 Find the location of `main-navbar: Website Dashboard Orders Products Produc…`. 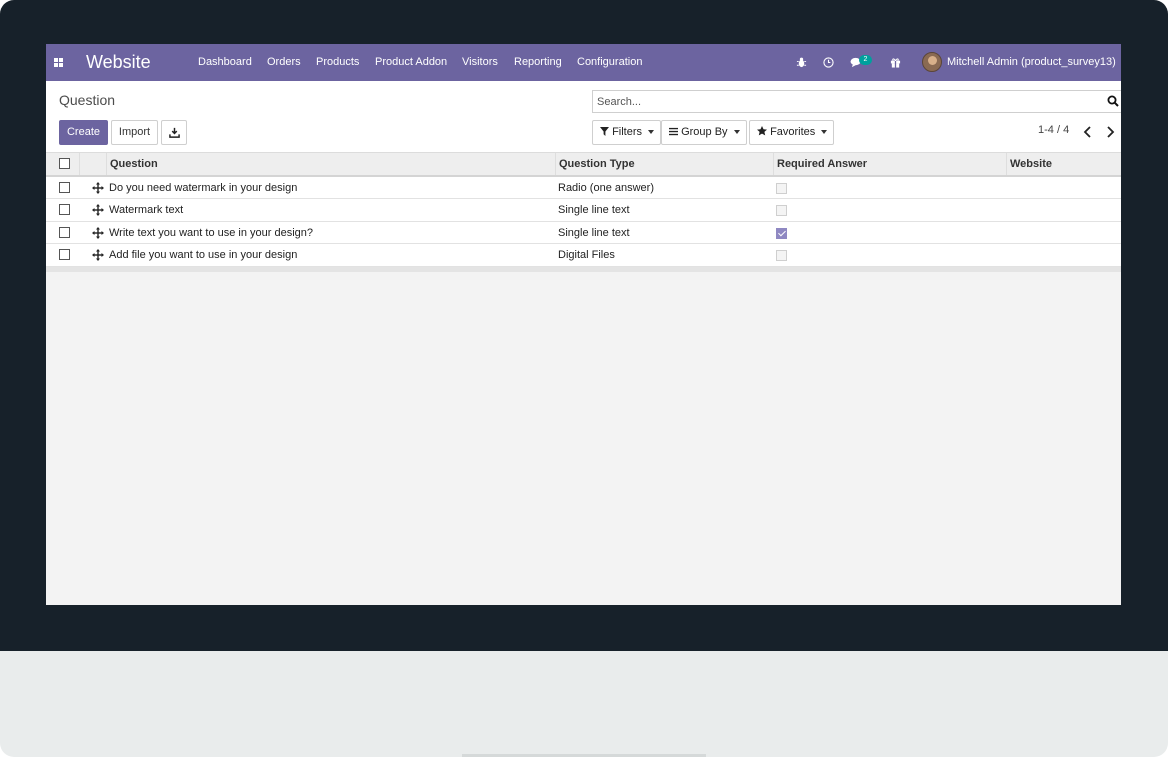

main-navbar: Website Dashboard Orders Products Produc… is located at coordinates (583, 62).